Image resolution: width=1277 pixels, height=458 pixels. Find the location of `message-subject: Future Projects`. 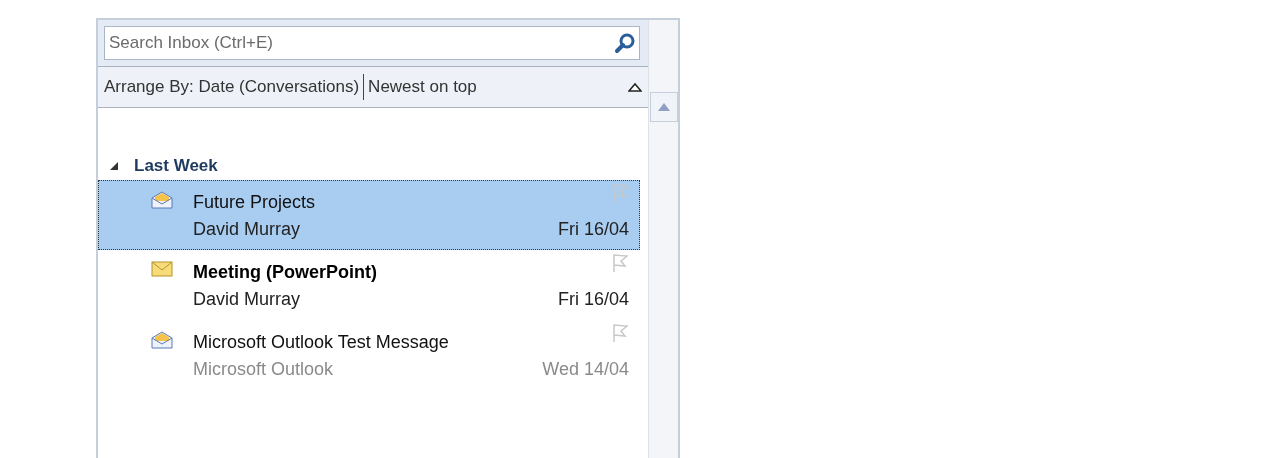

message-subject: Future Projects is located at coordinates (254, 202).